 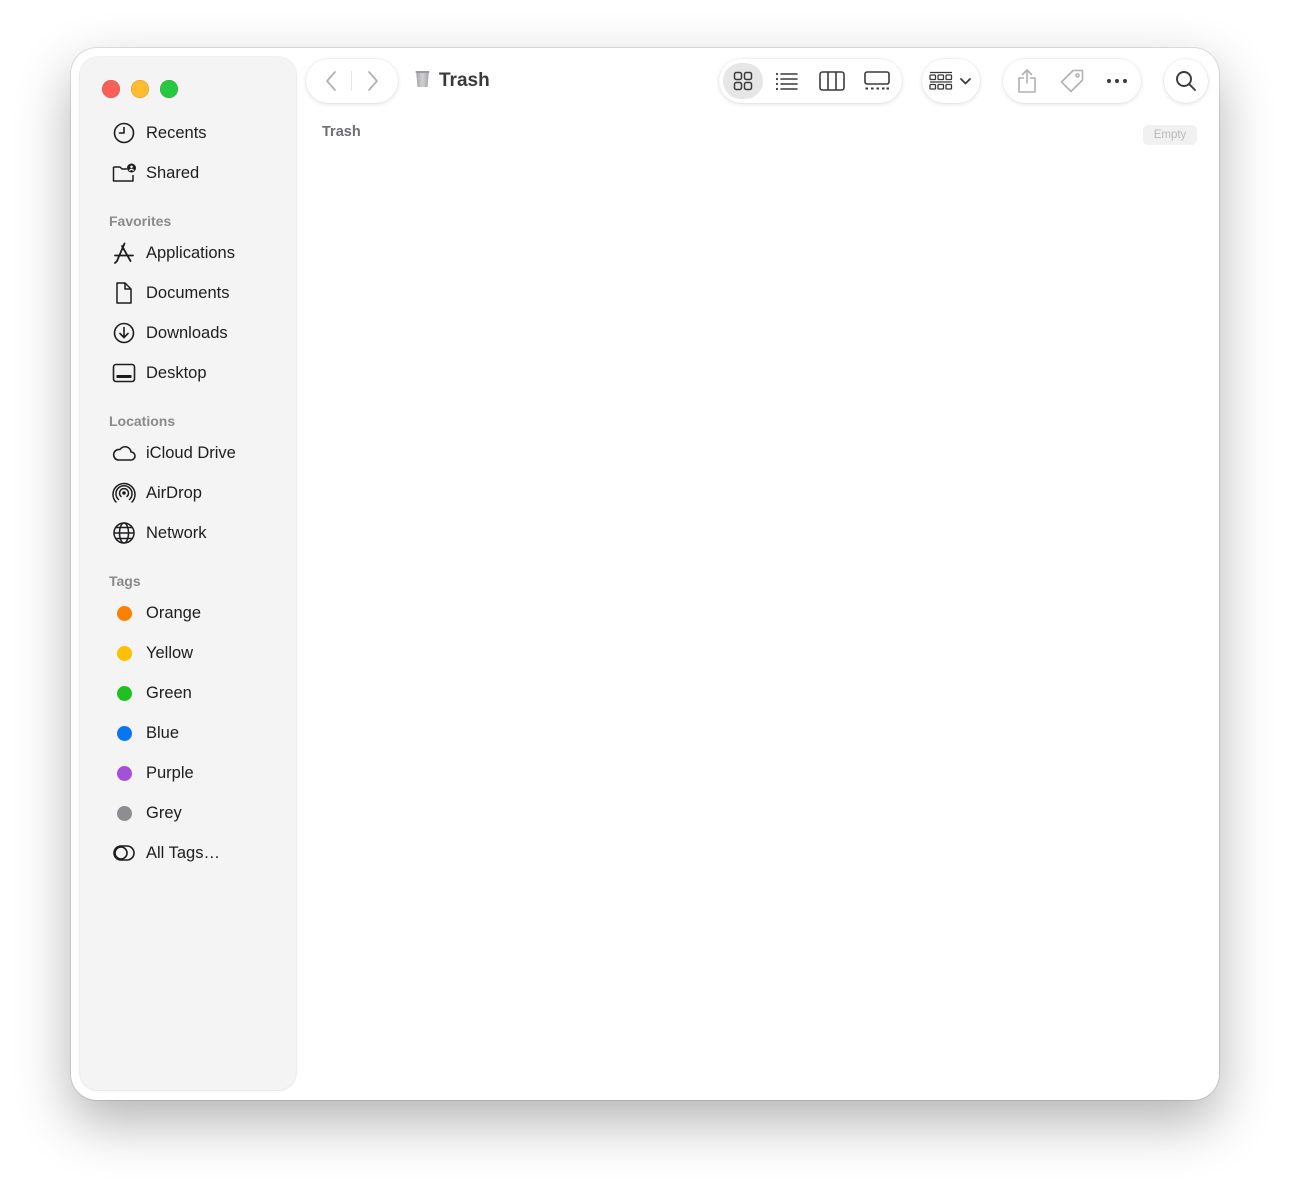 What do you see at coordinates (124, 773) in the screenshot?
I see `purple-tag-dot-icon` at bounding box center [124, 773].